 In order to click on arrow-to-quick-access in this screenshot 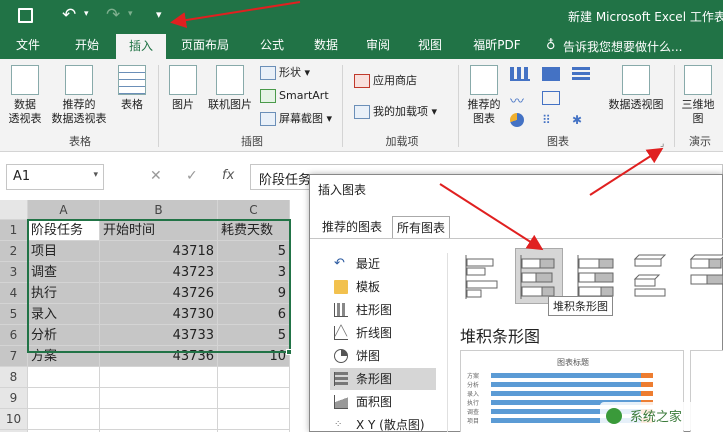, I will do `click(235, 15)`.